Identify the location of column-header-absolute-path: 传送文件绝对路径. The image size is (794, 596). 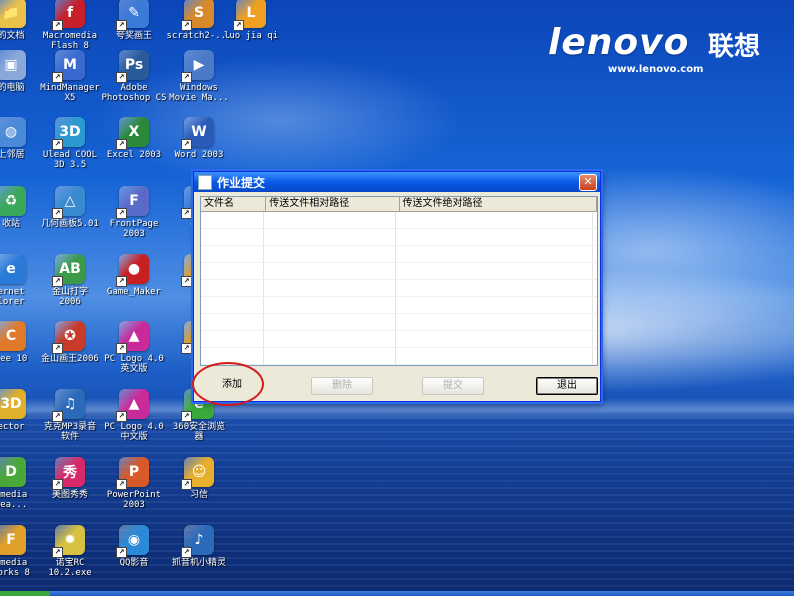
(498, 204).